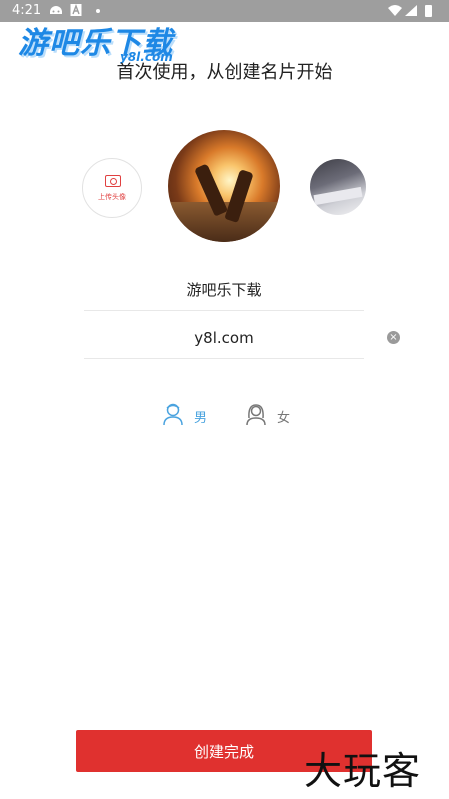 Image resolution: width=449 pixels, height=799 pixels. I want to click on name-input: 游吧乐下载, so click(224, 290).